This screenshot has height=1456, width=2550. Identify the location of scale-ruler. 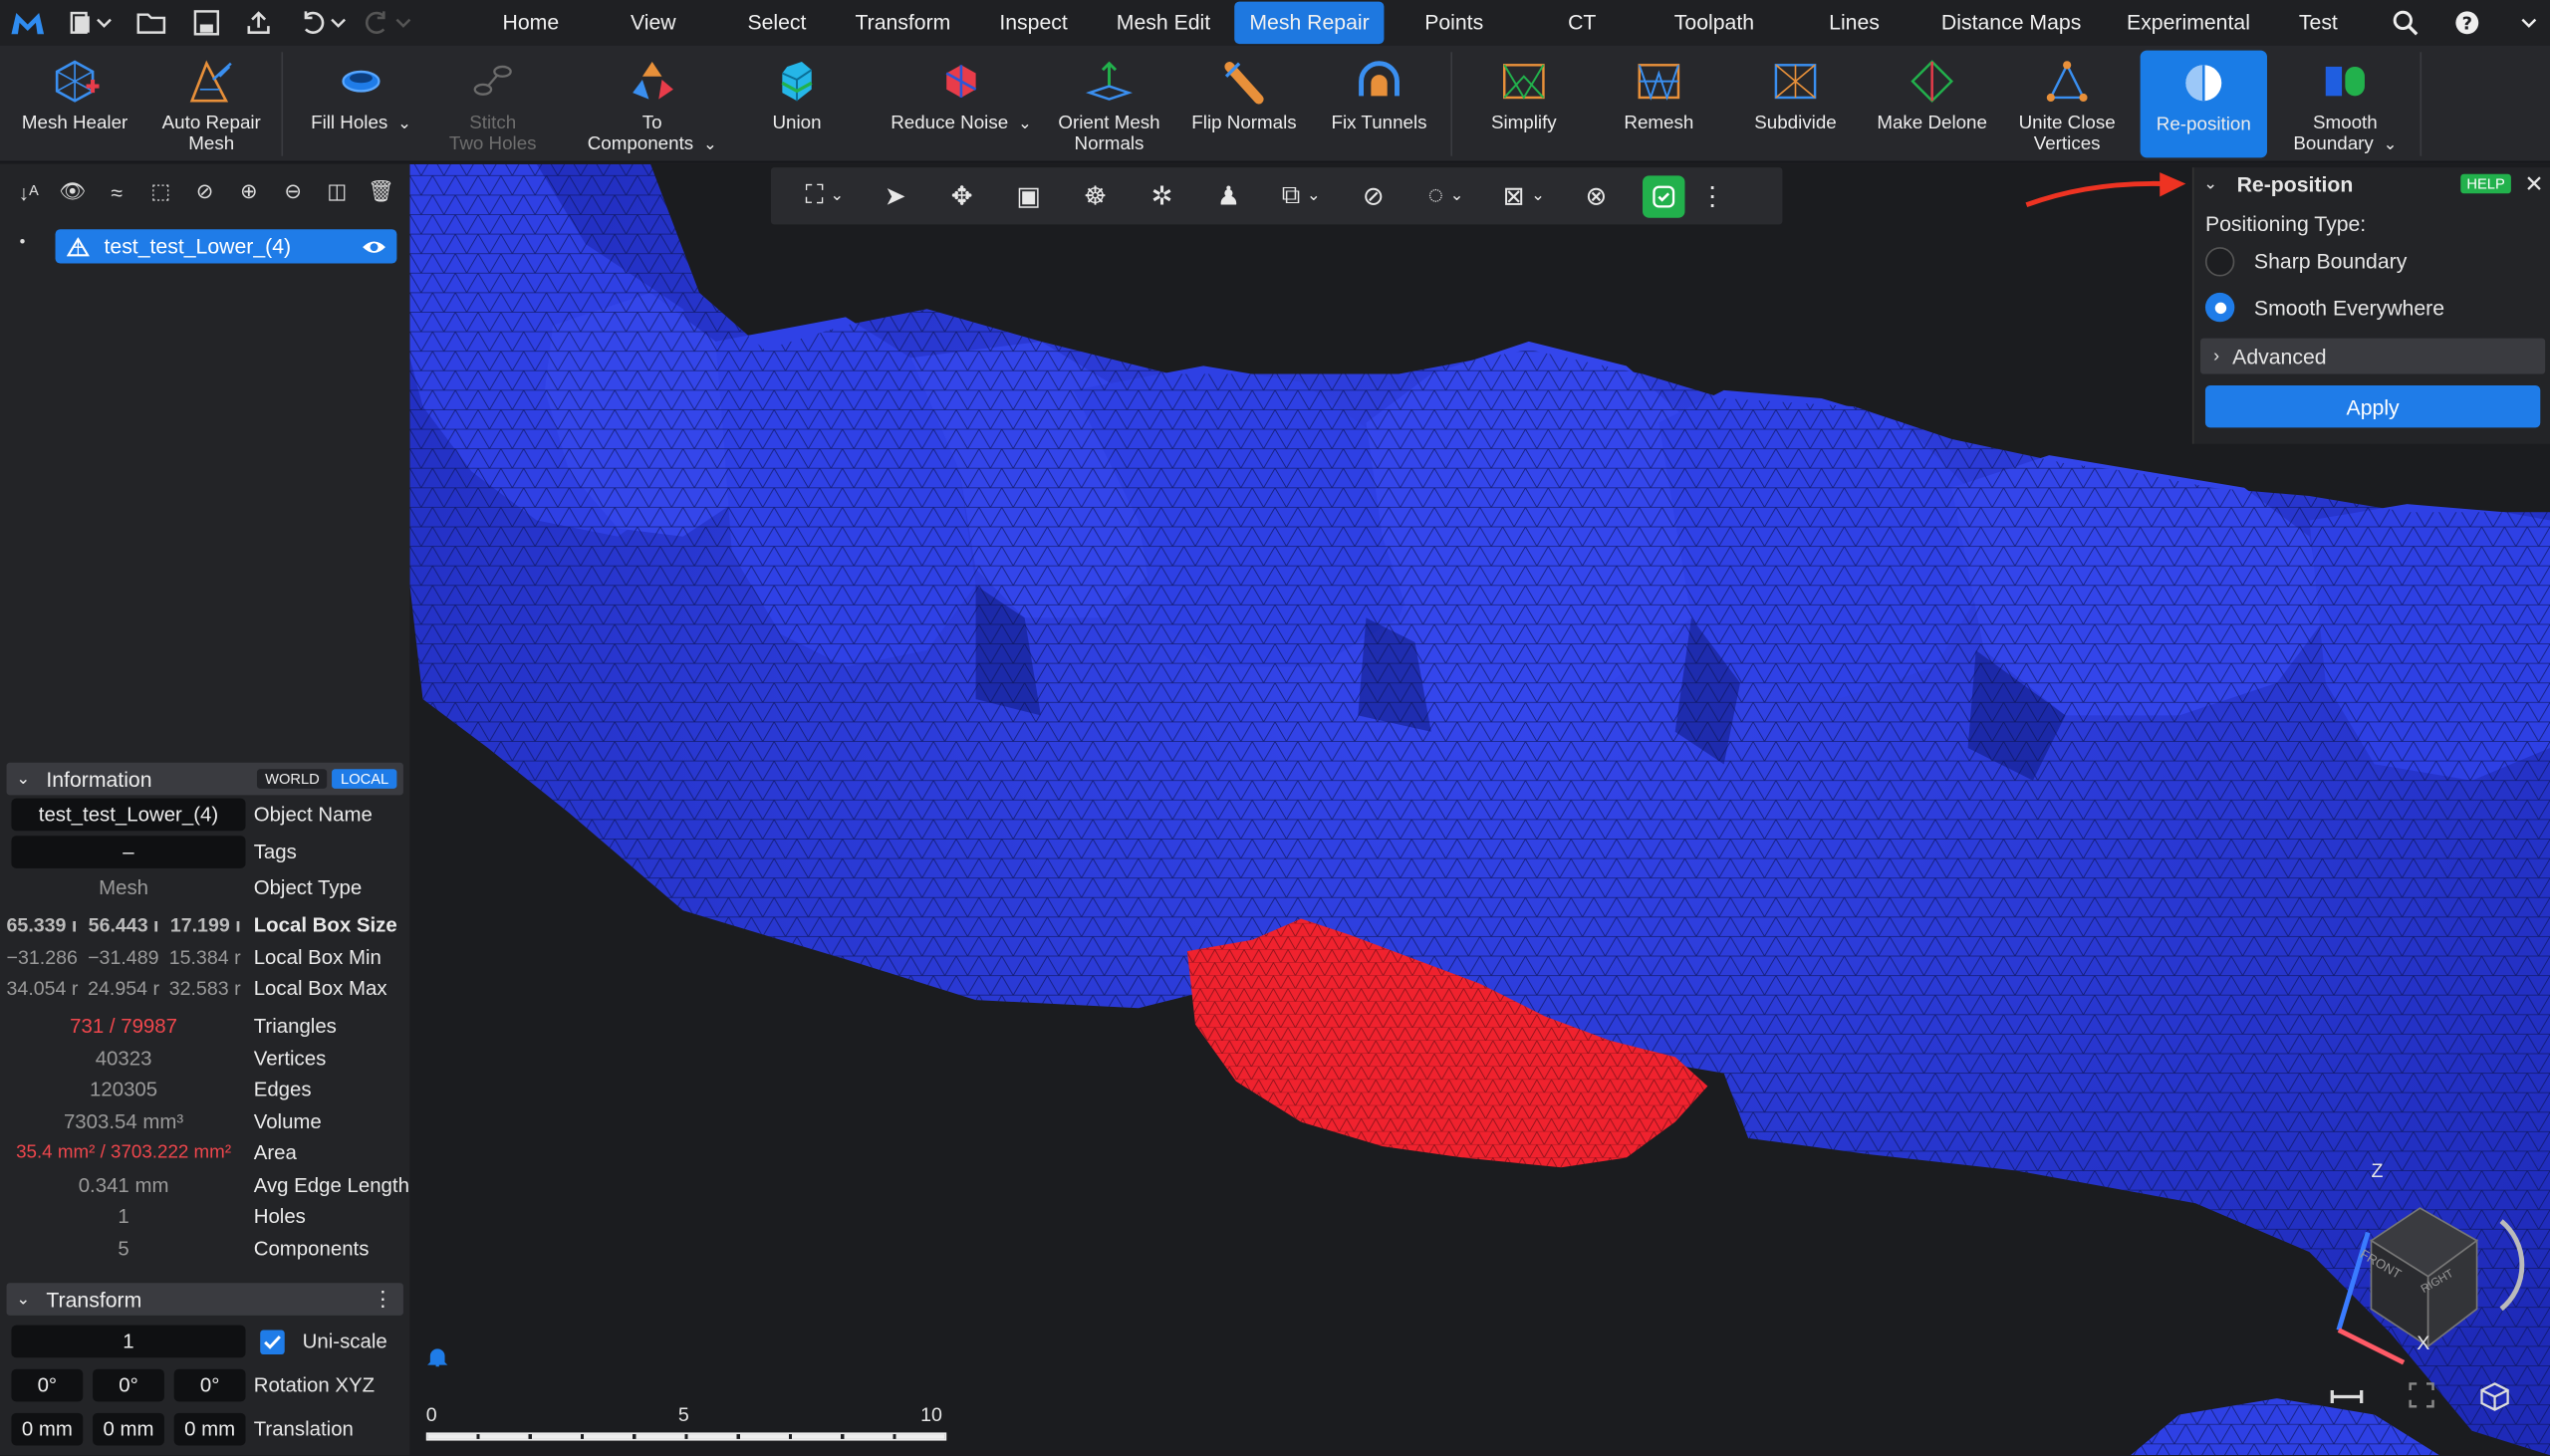
(686, 1436).